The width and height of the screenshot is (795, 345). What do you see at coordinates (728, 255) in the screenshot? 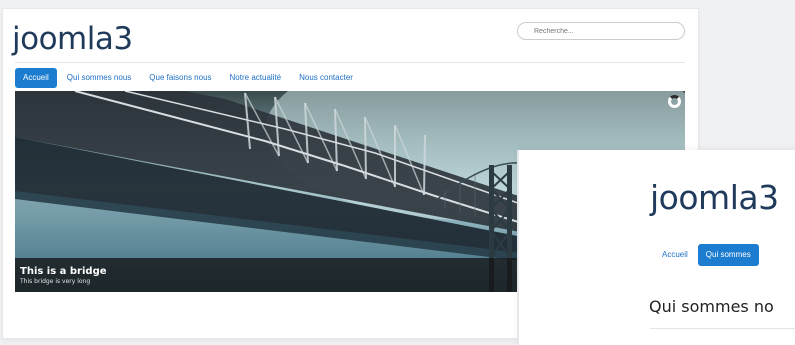
I see `nav-item-qui-sommes: Qui sommes` at bounding box center [728, 255].